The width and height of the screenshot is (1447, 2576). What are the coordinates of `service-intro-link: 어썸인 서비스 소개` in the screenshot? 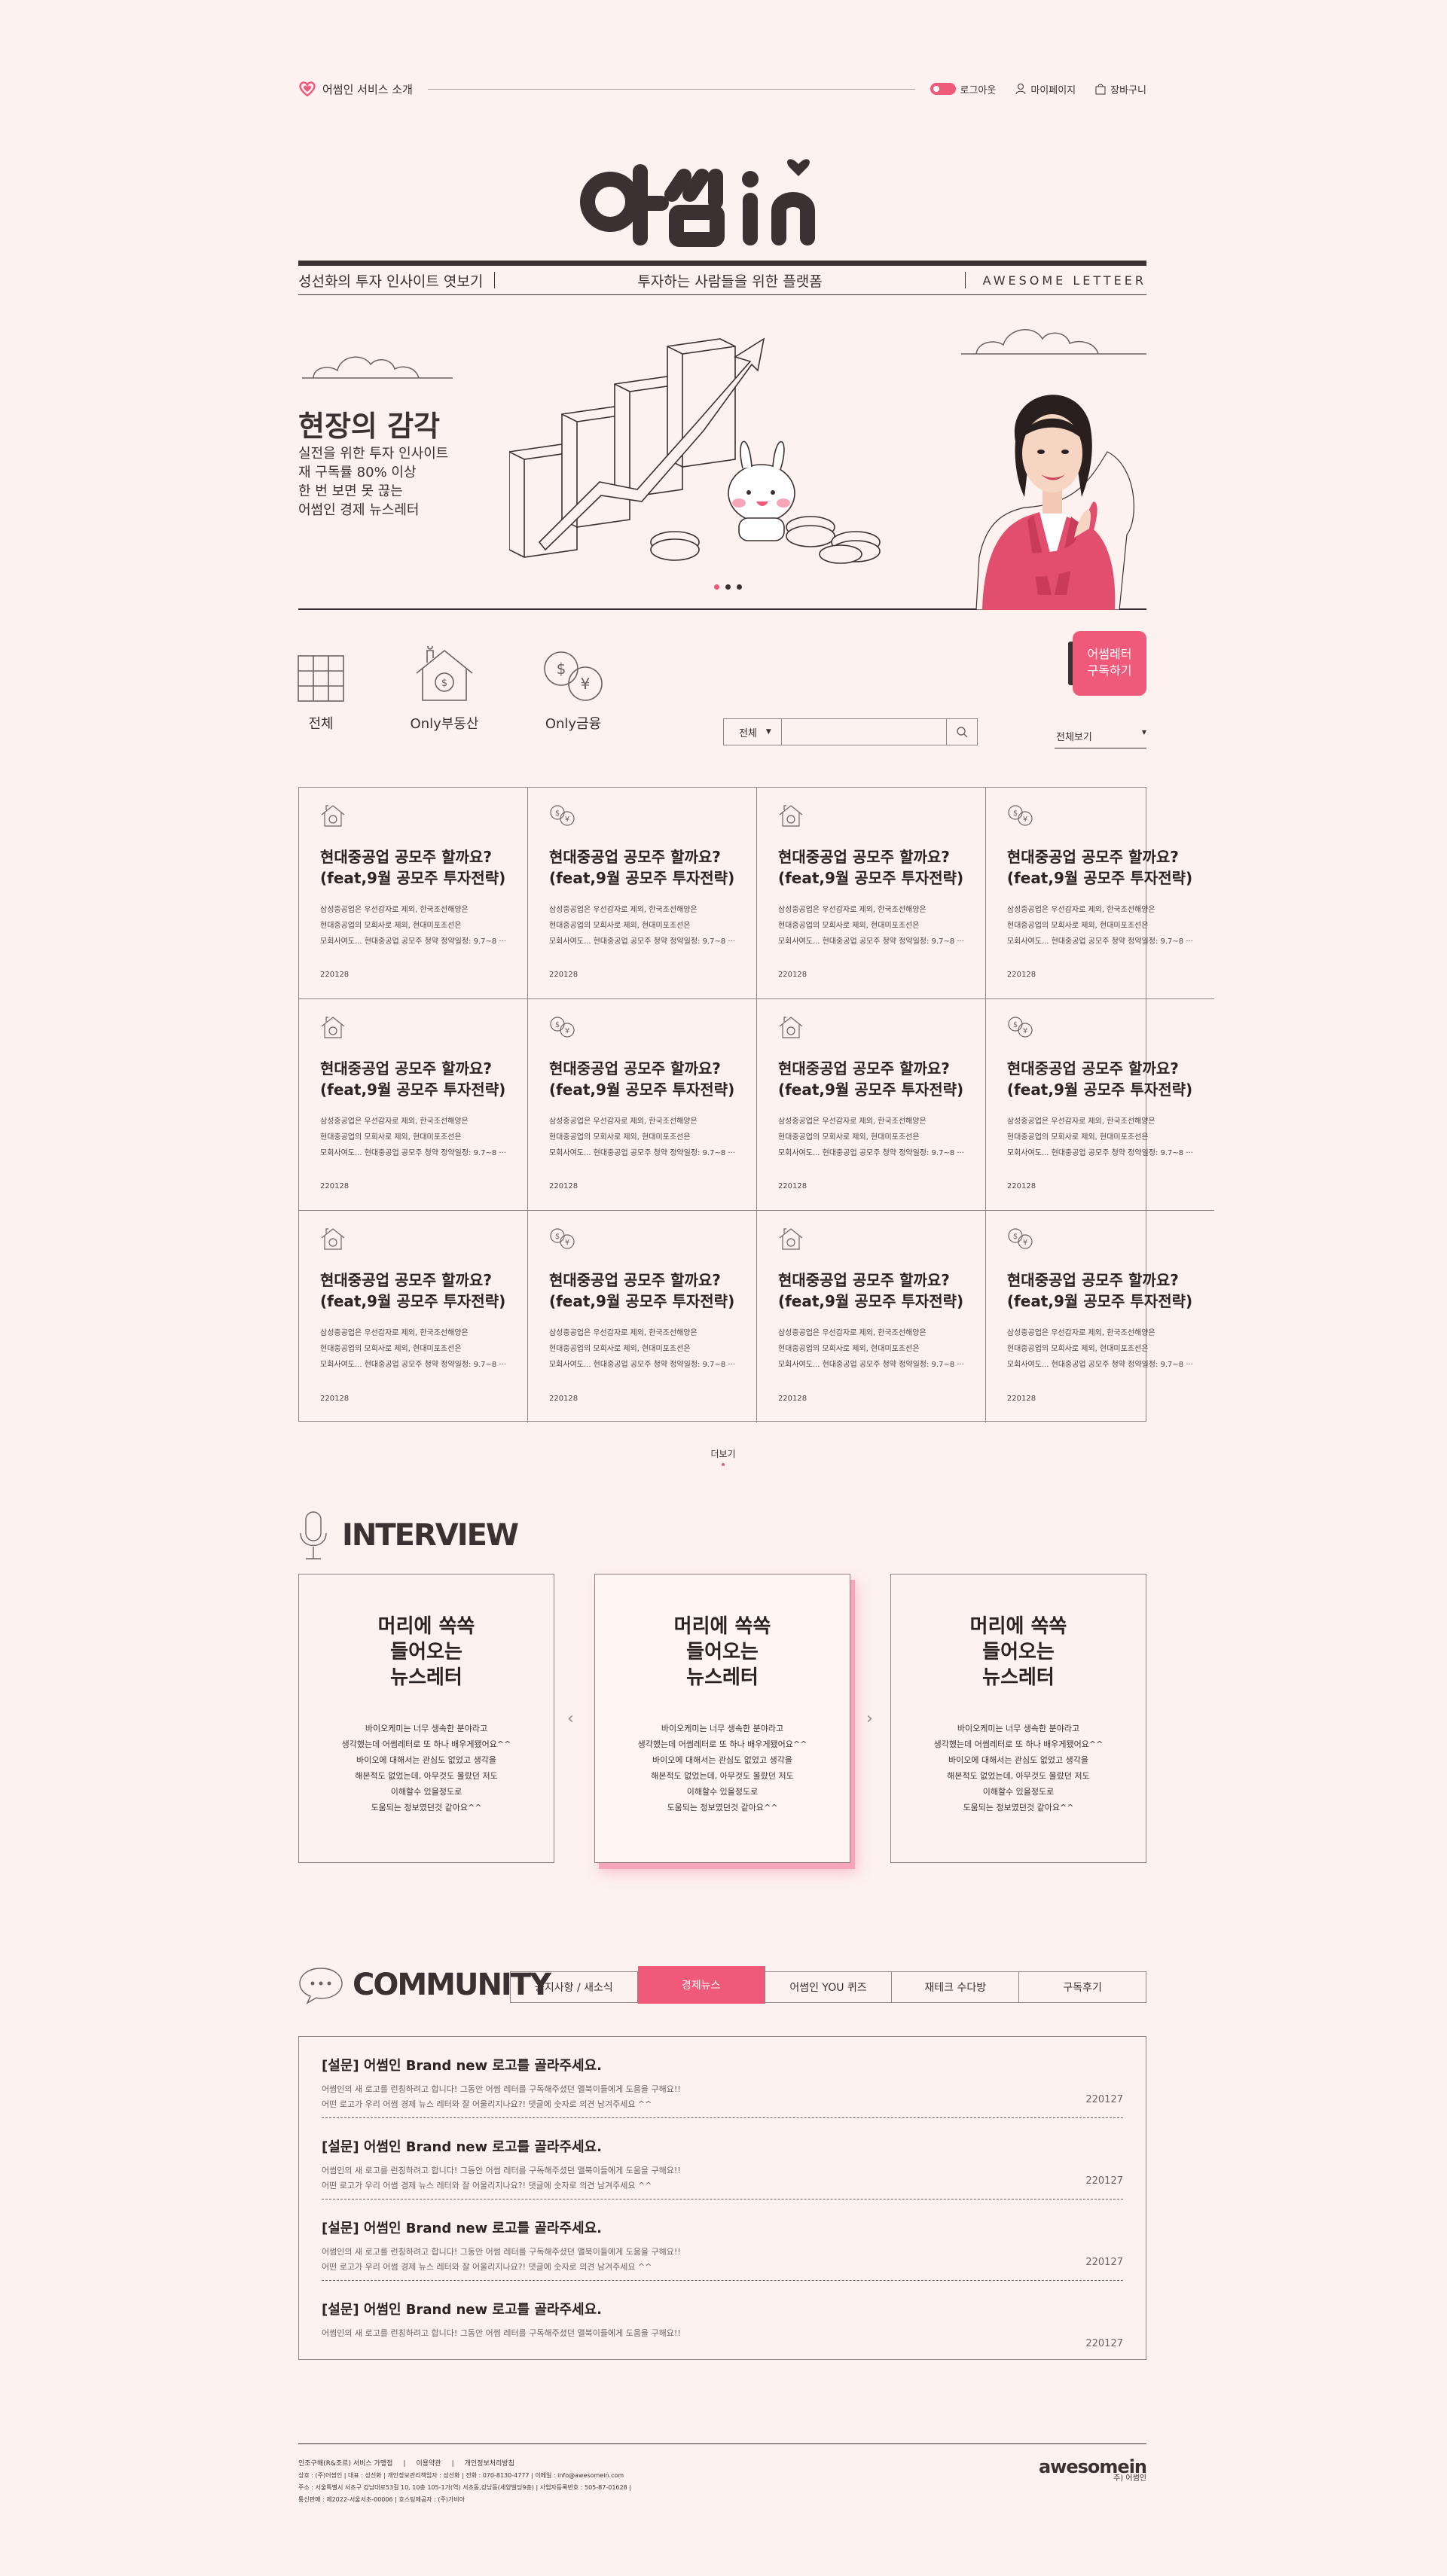 It's located at (355, 89).